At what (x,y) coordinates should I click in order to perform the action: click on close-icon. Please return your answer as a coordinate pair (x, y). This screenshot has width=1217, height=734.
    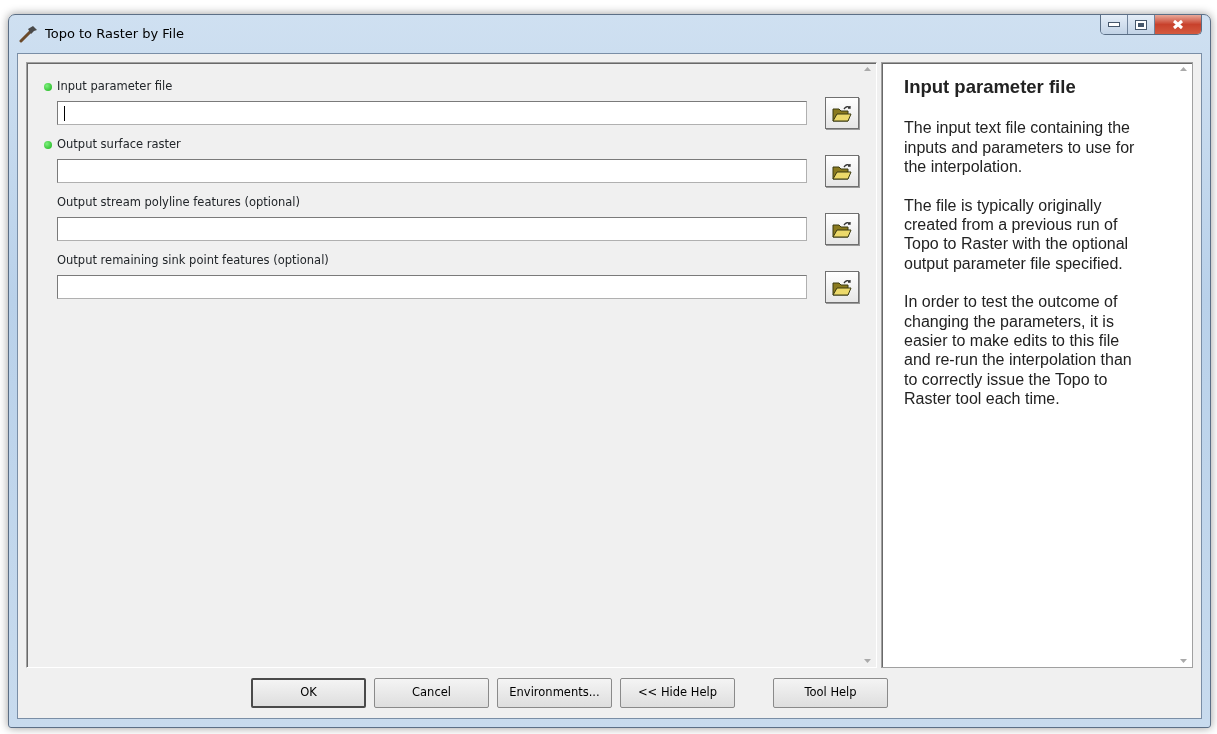
    Looking at the image, I should click on (1178, 24).